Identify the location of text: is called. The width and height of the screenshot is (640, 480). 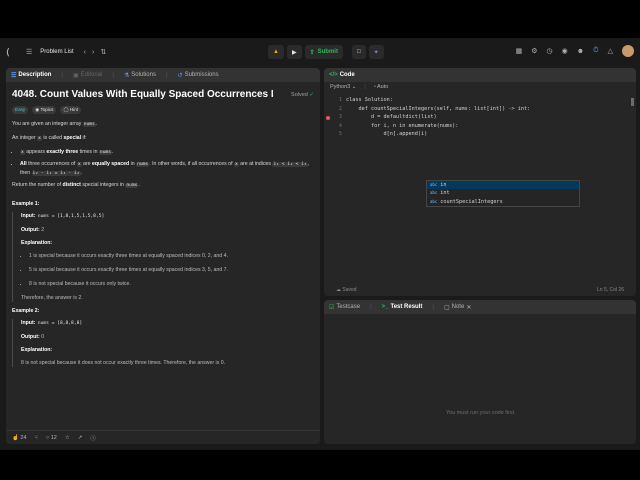
(52, 138).